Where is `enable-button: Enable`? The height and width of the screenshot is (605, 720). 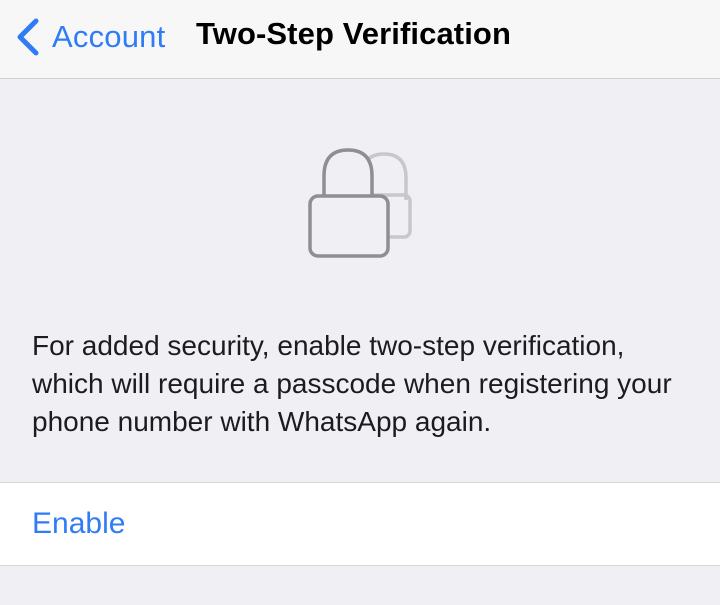 enable-button: Enable is located at coordinates (360, 524).